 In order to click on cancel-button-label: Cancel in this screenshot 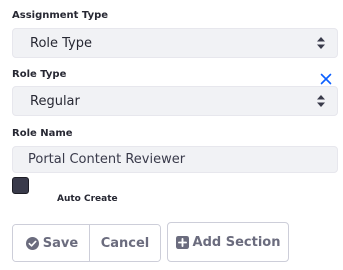, I will do `click(125, 243)`.